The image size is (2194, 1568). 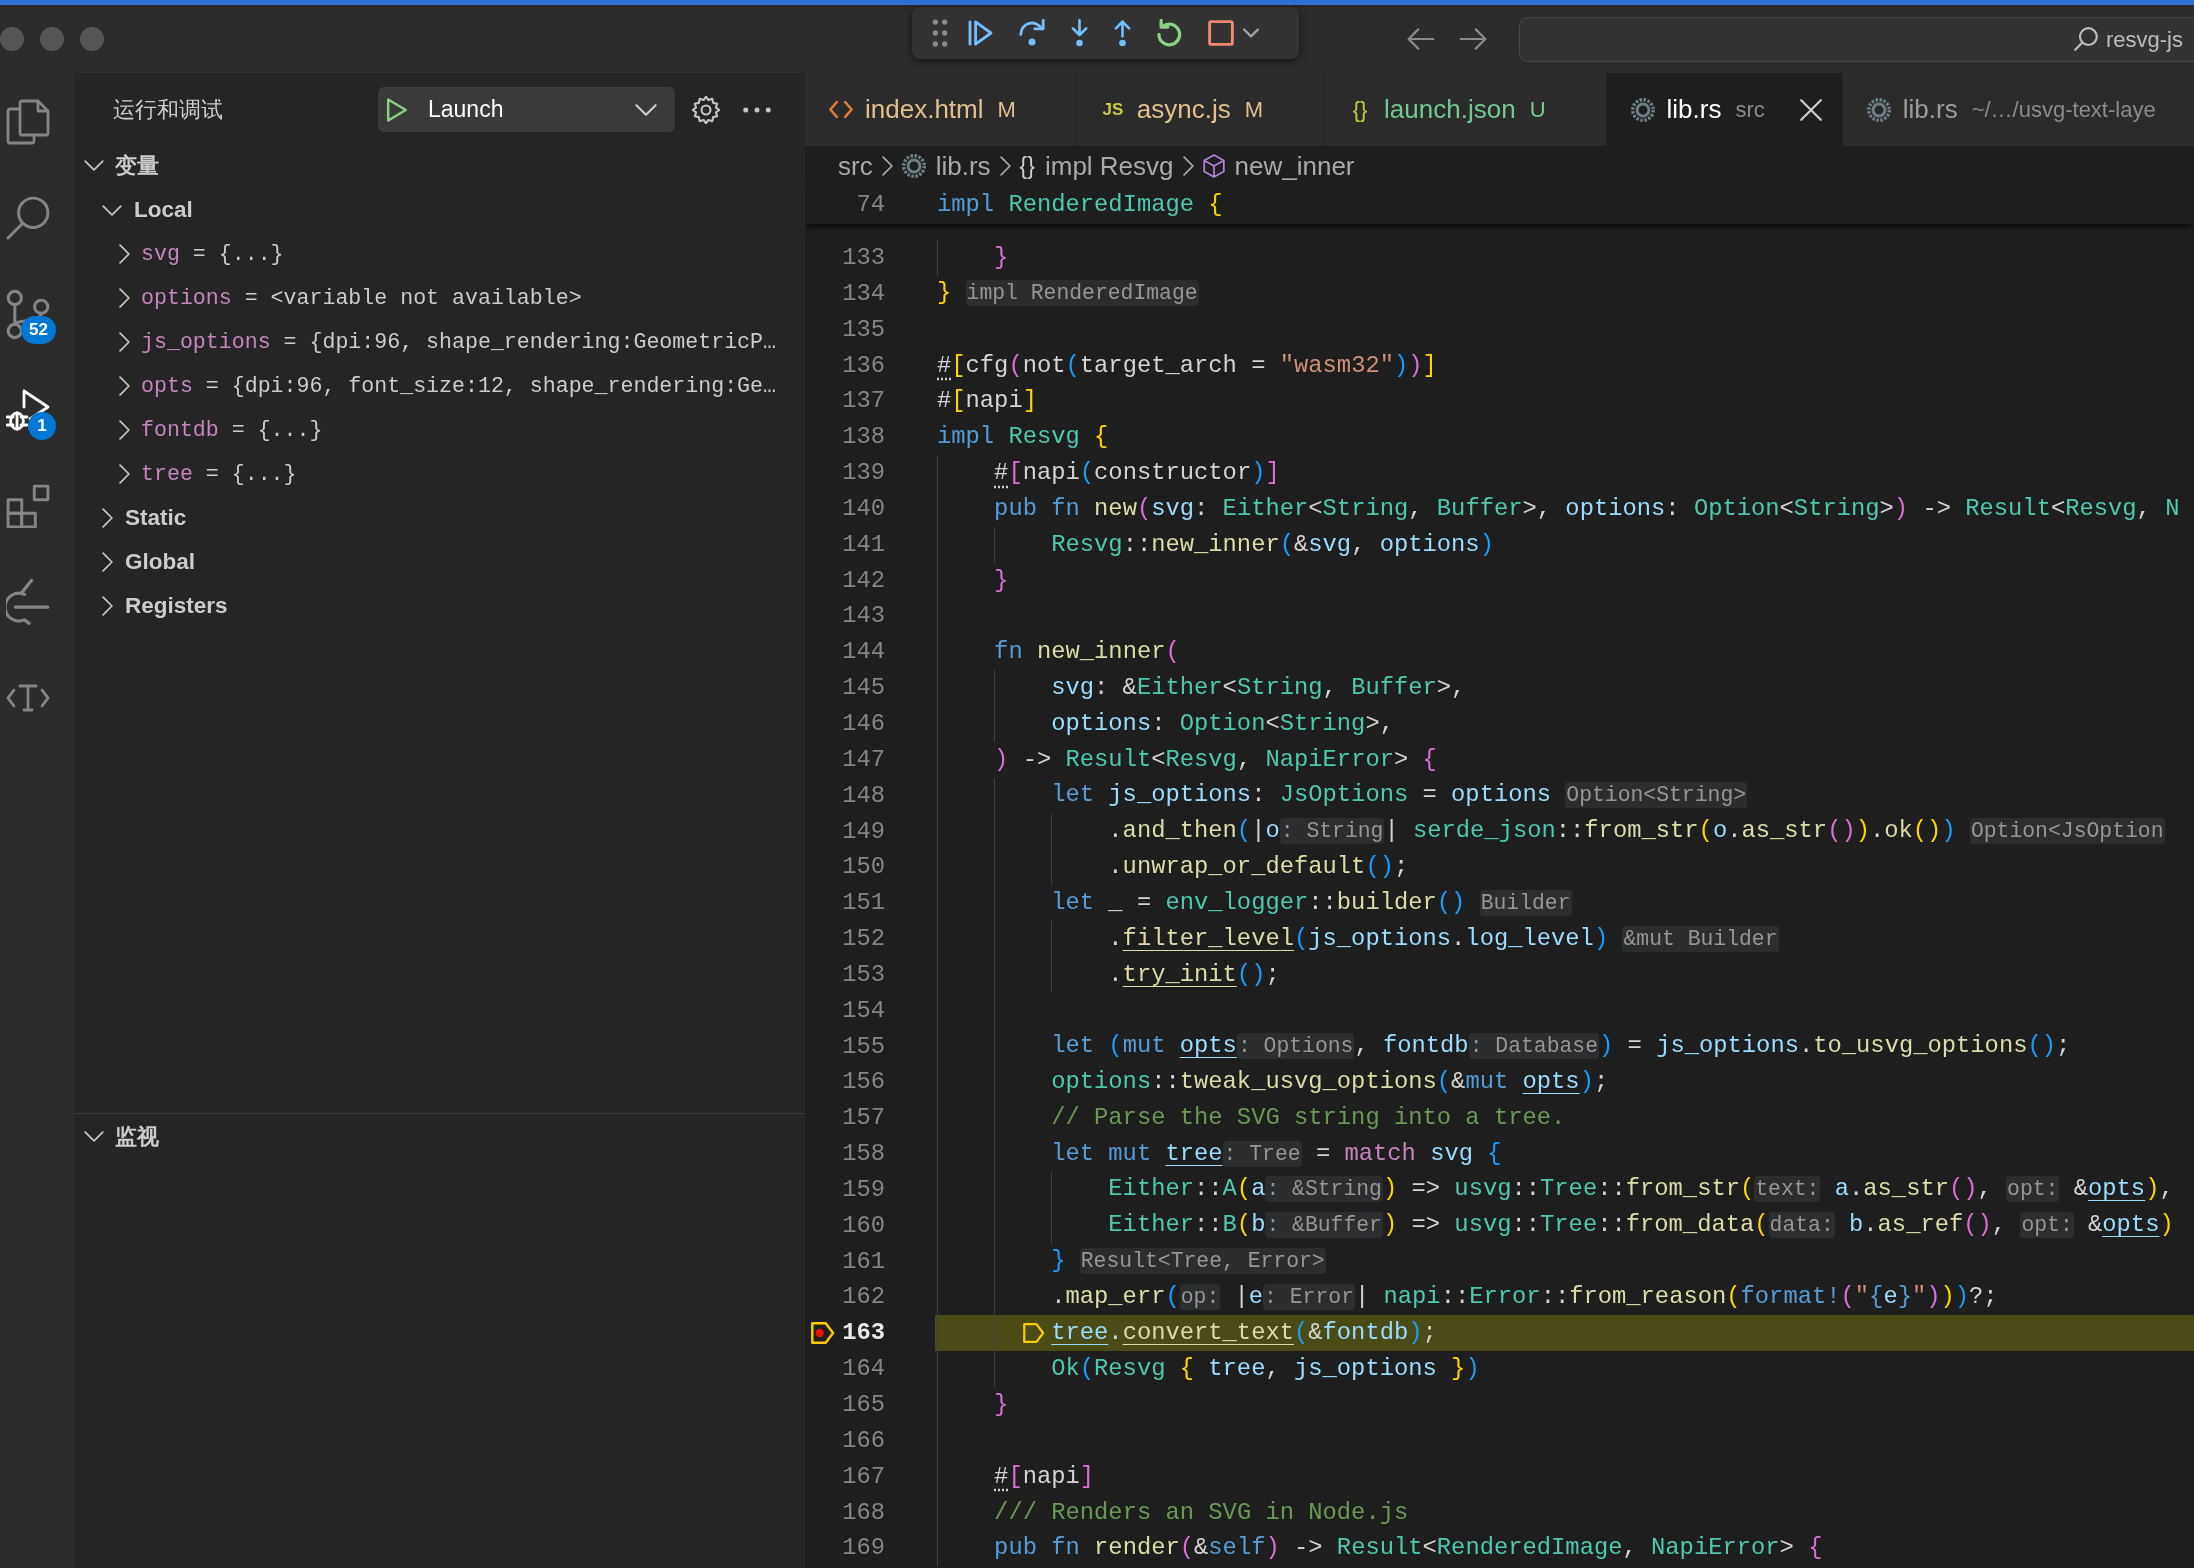 What do you see at coordinates (1244, 1333) in the screenshot?
I see `code-line: tree.convert_text(&fontdb);` at bounding box center [1244, 1333].